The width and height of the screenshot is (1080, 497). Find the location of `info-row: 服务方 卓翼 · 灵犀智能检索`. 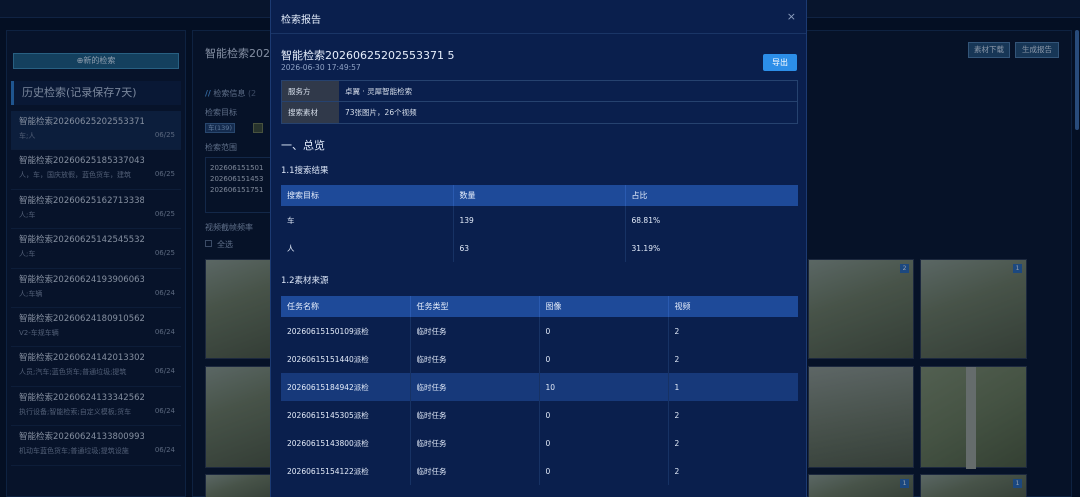

info-row: 服务方 卓翼 · 灵犀智能检索 is located at coordinates (539, 91).